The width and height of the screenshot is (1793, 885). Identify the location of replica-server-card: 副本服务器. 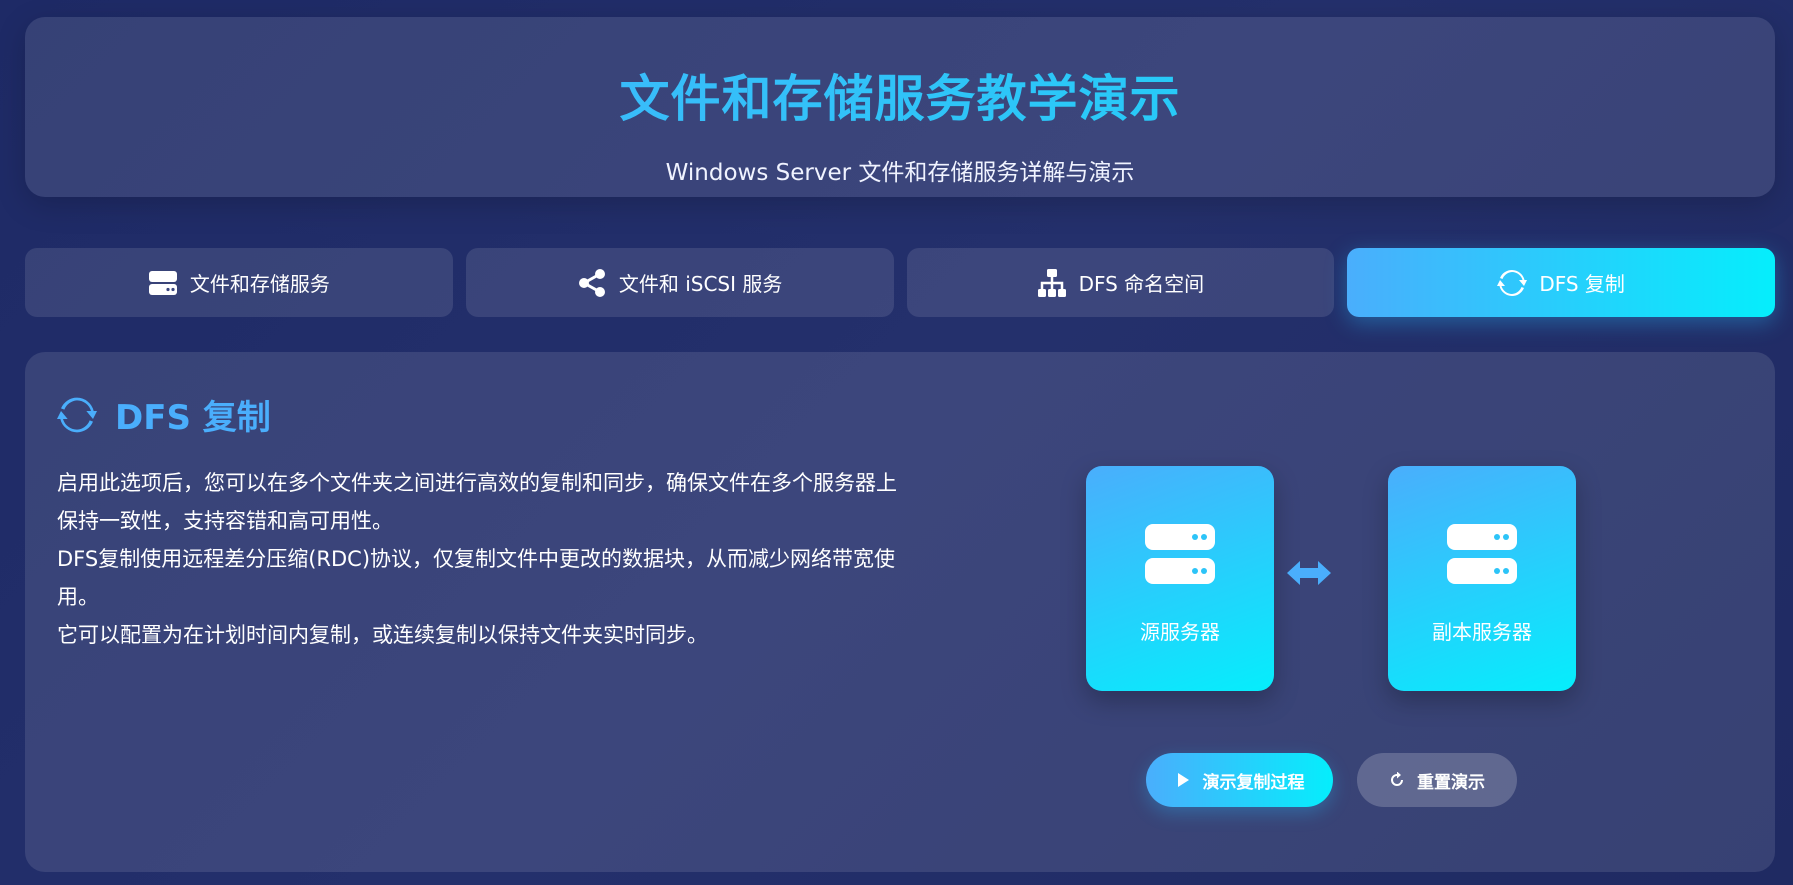
(1482, 578).